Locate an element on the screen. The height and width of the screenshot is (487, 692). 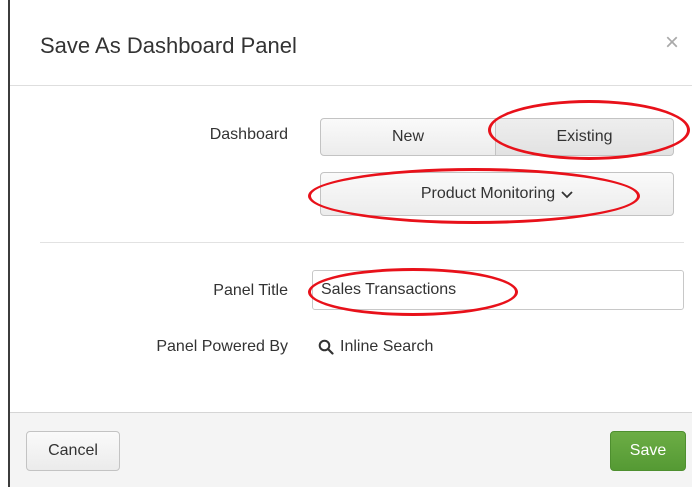
panel-title-input: Sales Transactions is located at coordinates (498, 290).